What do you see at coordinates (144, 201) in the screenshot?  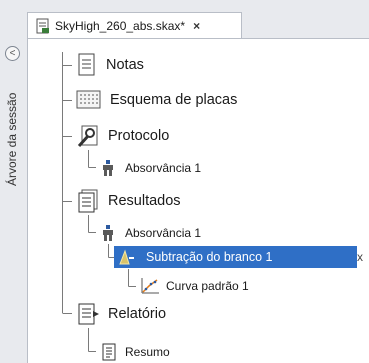 I see `tree-item-label: Resultados` at bounding box center [144, 201].